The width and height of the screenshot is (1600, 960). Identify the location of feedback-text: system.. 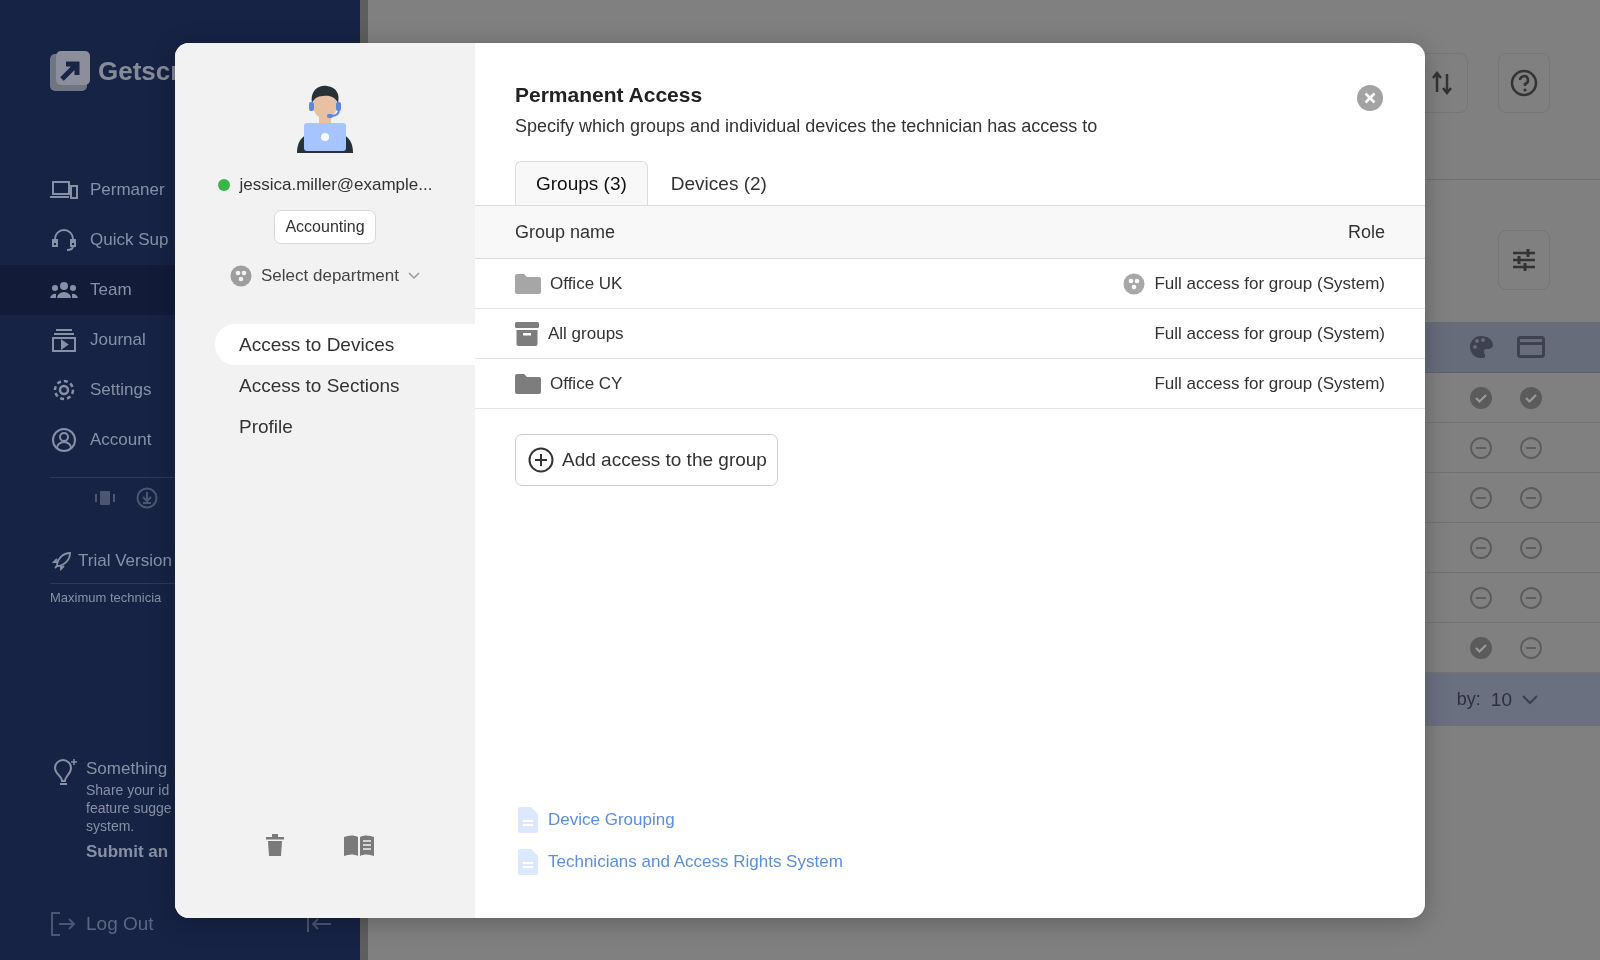
(111, 826).